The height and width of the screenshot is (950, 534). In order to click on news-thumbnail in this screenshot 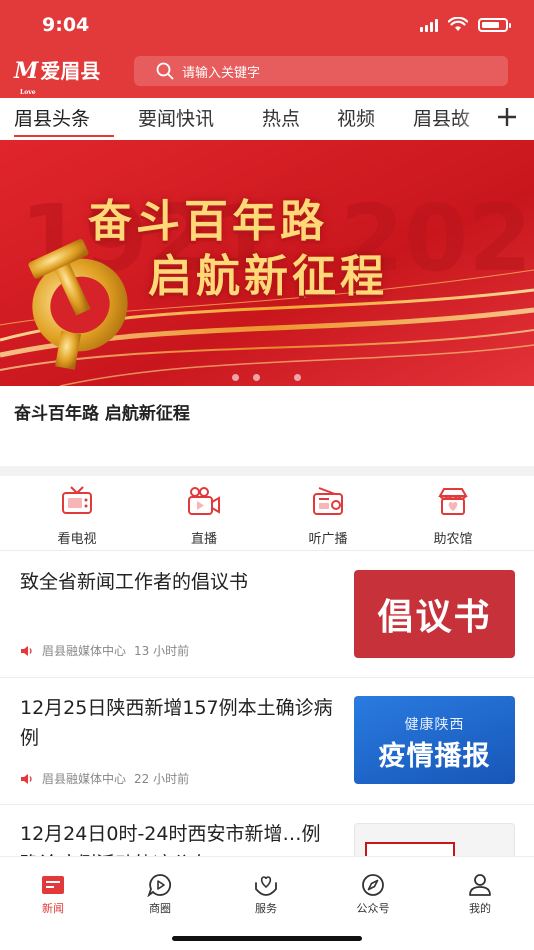, I will do `click(434, 840)`.